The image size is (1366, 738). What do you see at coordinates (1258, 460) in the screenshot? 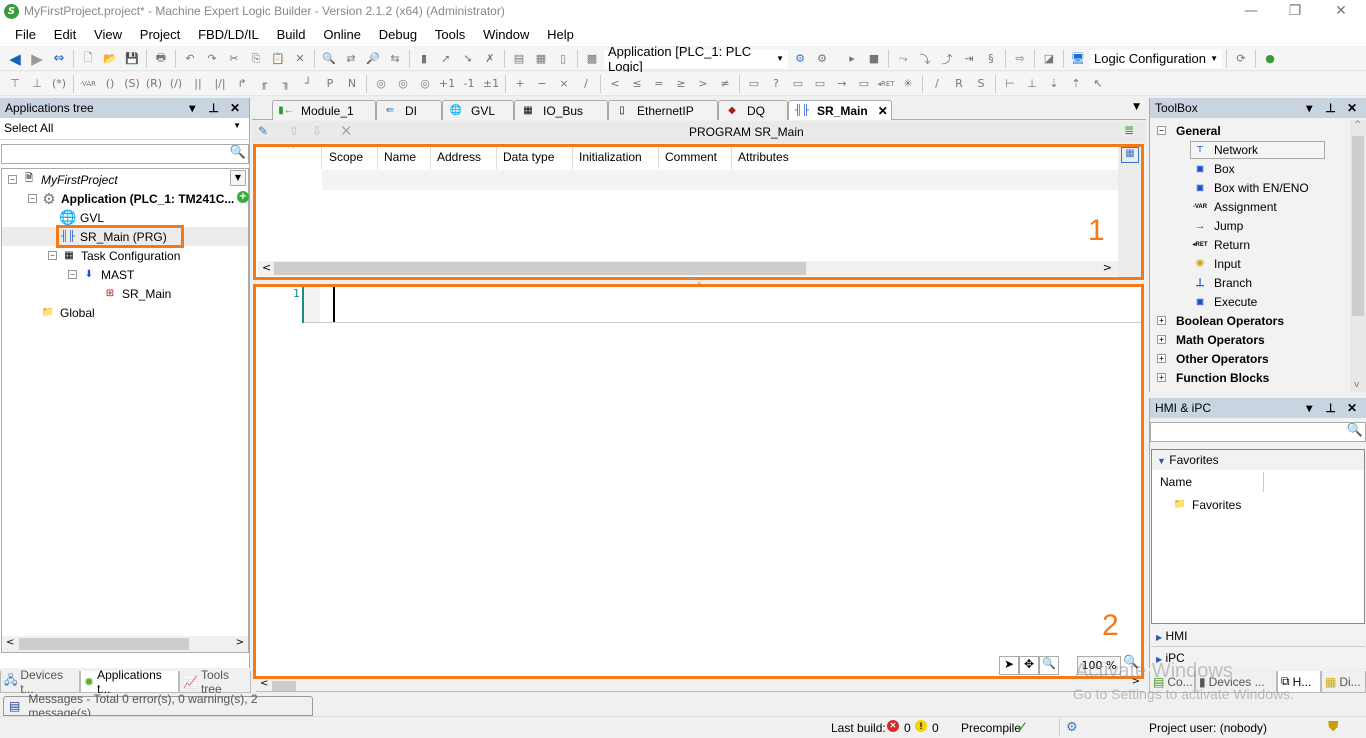
I see `favorites-header: ▼ Favorites` at bounding box center [1258, 460].